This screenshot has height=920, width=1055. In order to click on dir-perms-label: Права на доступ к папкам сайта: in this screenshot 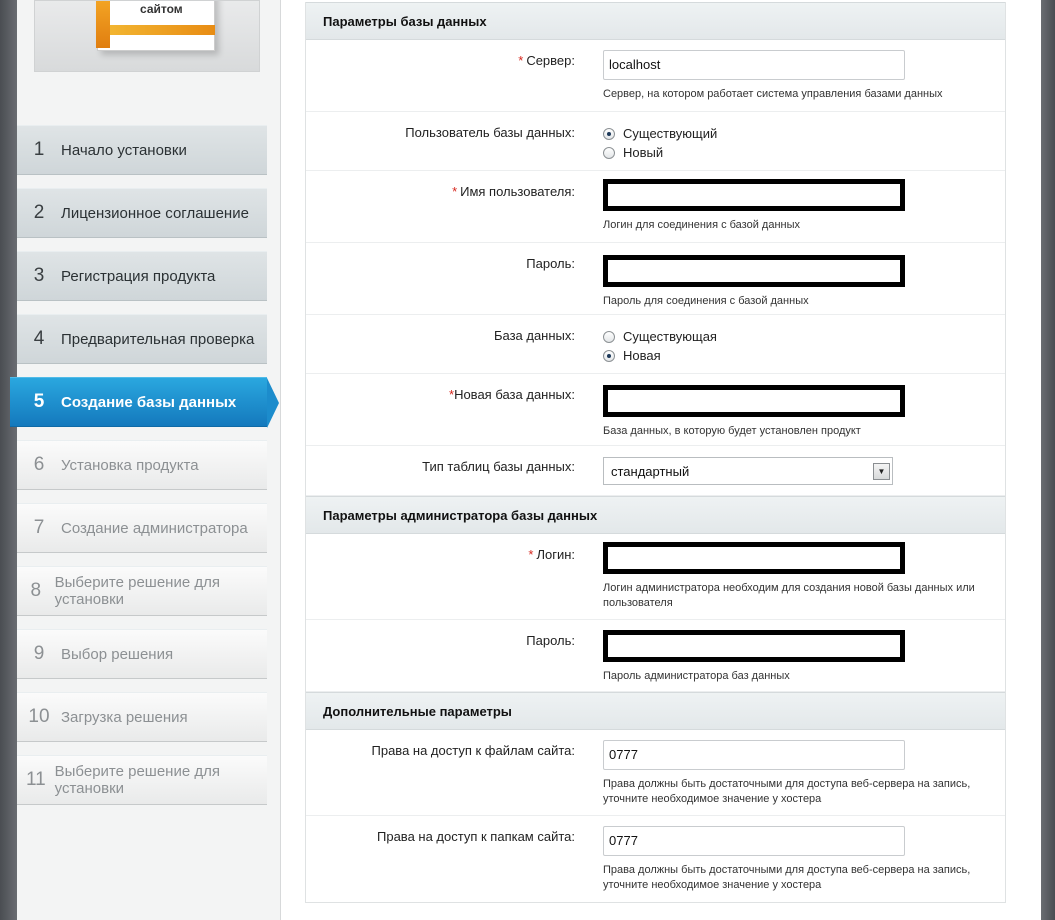, I will do `click(476, 836)`.